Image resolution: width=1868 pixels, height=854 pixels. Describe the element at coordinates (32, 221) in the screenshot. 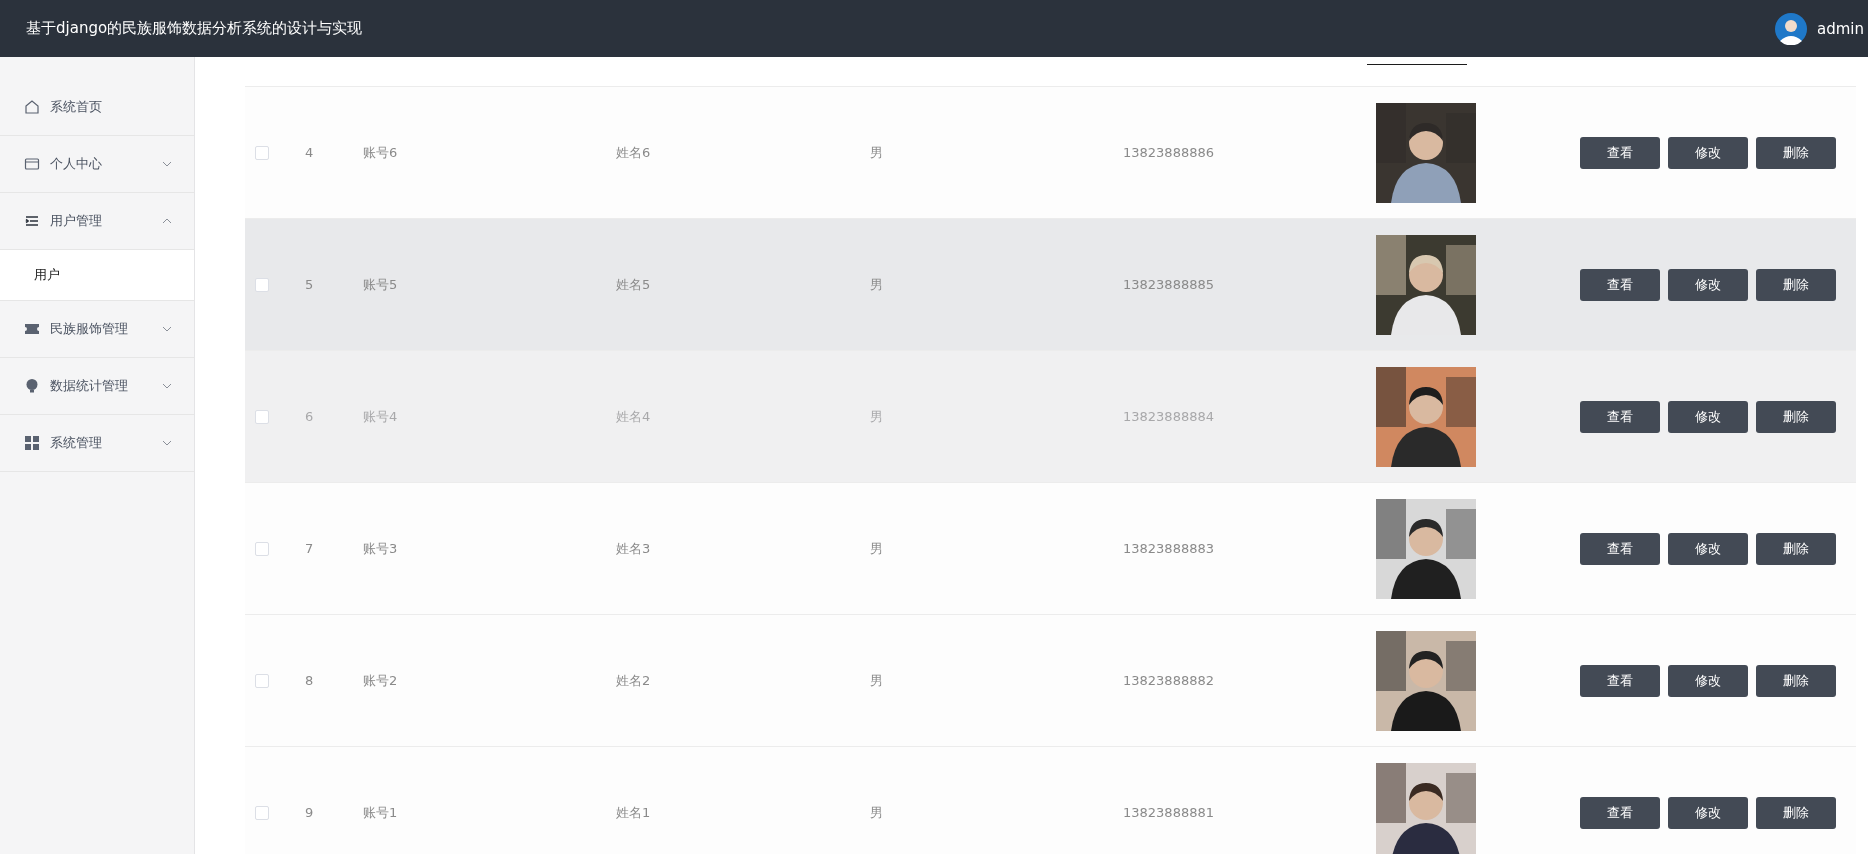

I see `list-icon` at that location.